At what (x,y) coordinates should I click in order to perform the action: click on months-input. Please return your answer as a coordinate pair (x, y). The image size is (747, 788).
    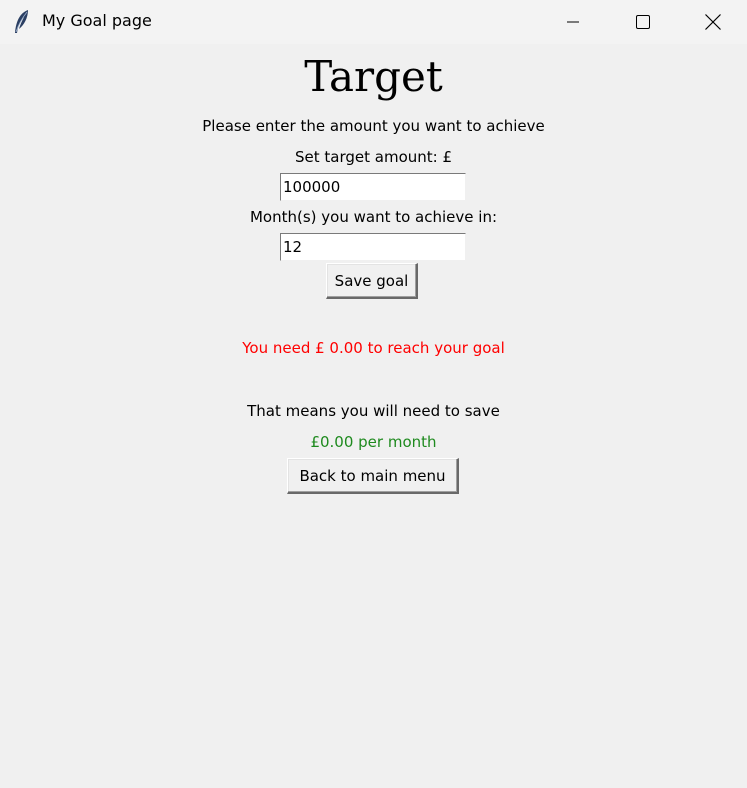
    Looking at the image, I should click on (373, 247).